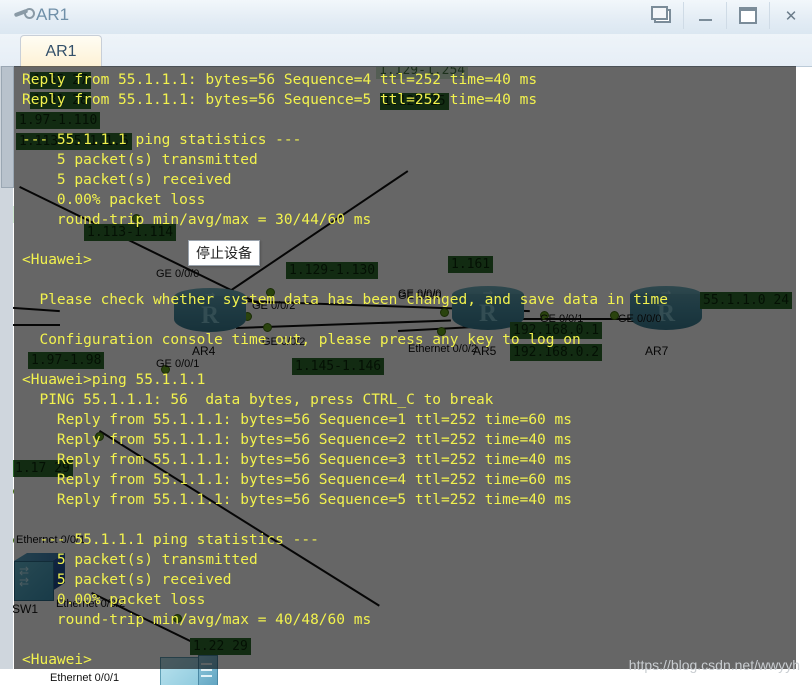 The height and width of the screenshot is (685, 812). I want to click on maximize-button, so click(747, 15).